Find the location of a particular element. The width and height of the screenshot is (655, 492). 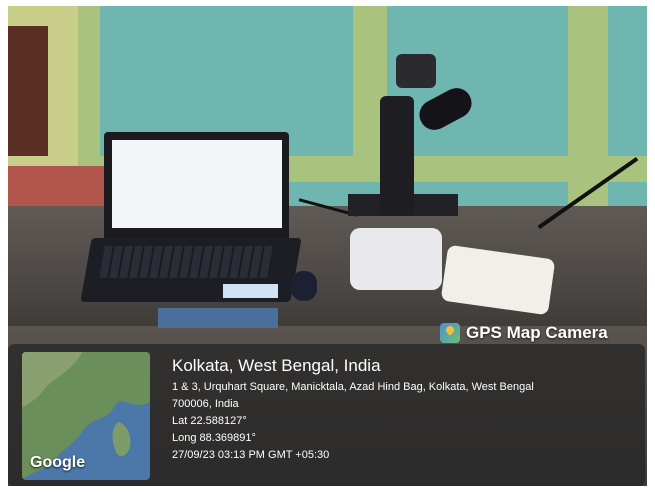

laptop-screen is located at coordinates (197, 184).